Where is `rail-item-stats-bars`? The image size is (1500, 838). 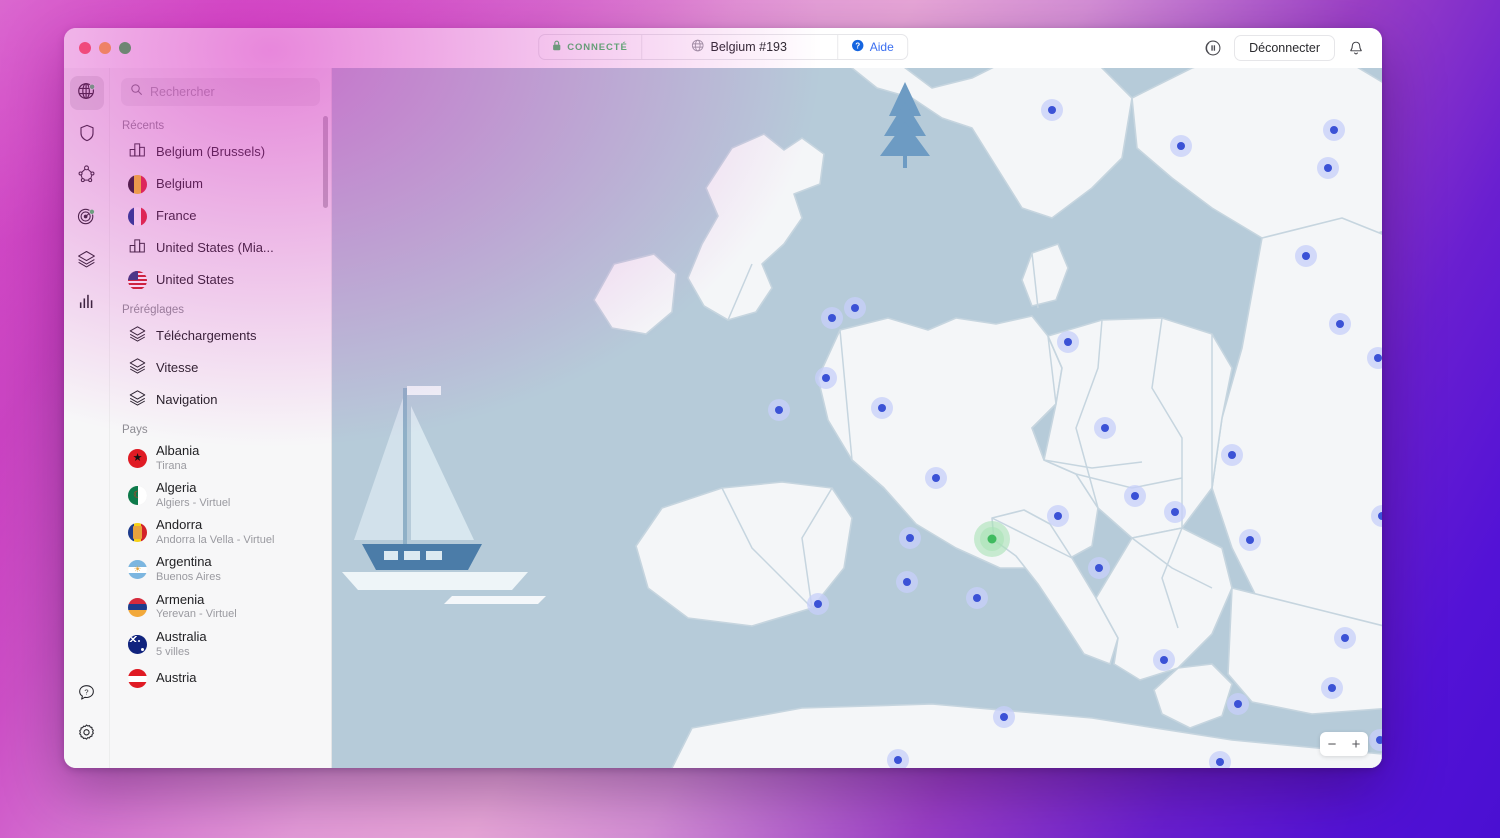 rail-item-stats-bars is located at coordinates (87, 303).